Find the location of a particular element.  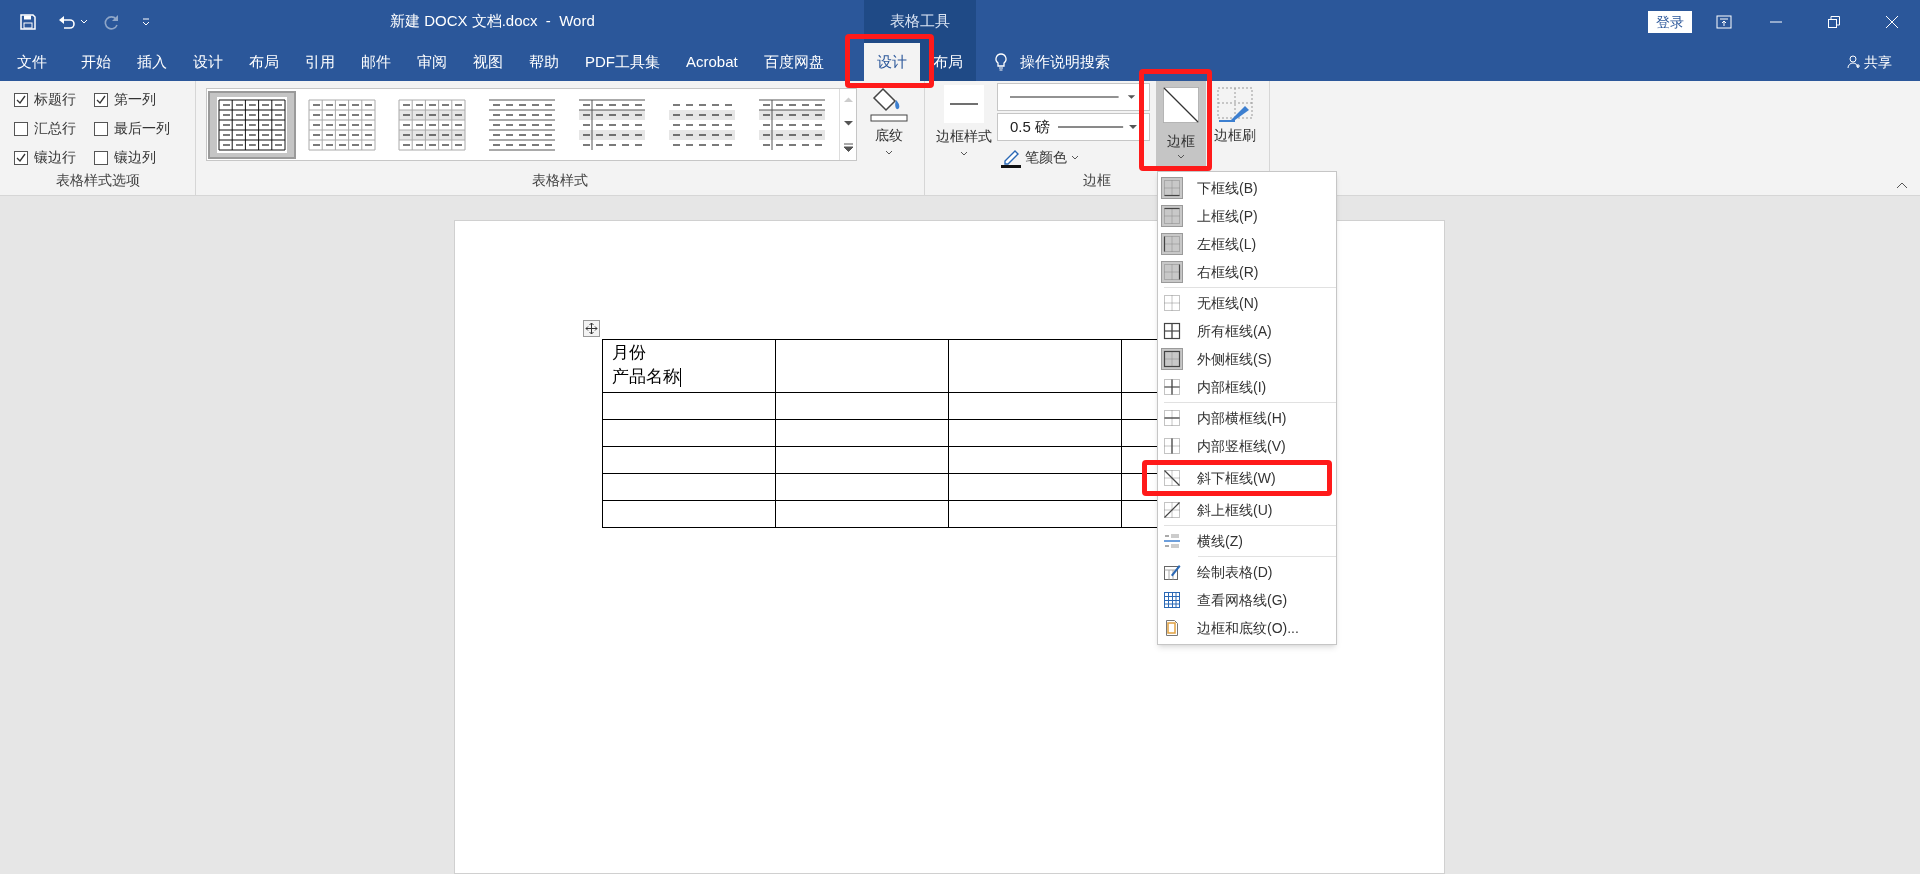

scroll-down-icon is located at coordinates (848, 123).